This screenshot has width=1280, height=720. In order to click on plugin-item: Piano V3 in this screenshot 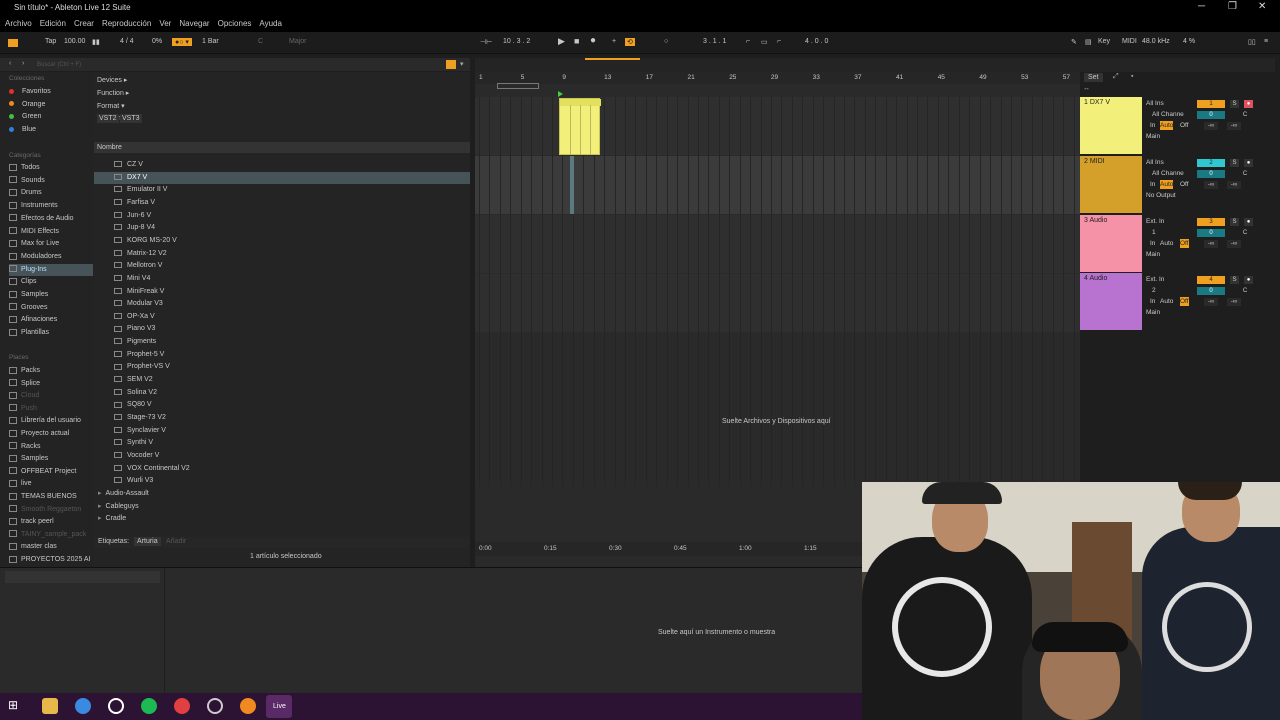, I will do `click(282, 329)`.